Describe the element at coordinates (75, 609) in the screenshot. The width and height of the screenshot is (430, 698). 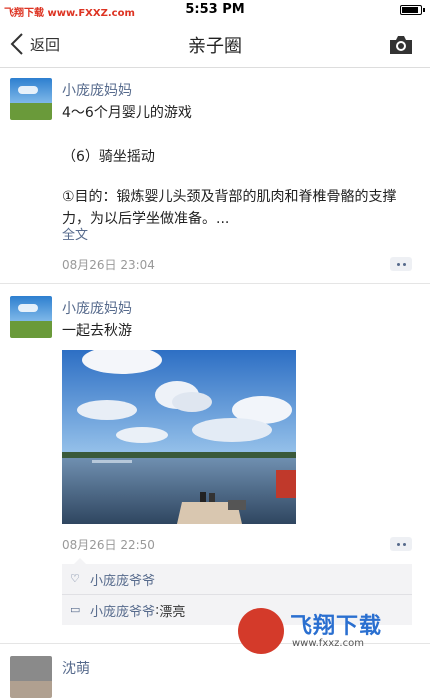
I see `comment-icon: ▭` at that location.